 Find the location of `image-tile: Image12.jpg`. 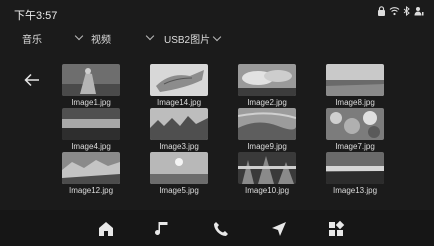

image-tile: Image12.jpg is located at coordinates (91, 174).